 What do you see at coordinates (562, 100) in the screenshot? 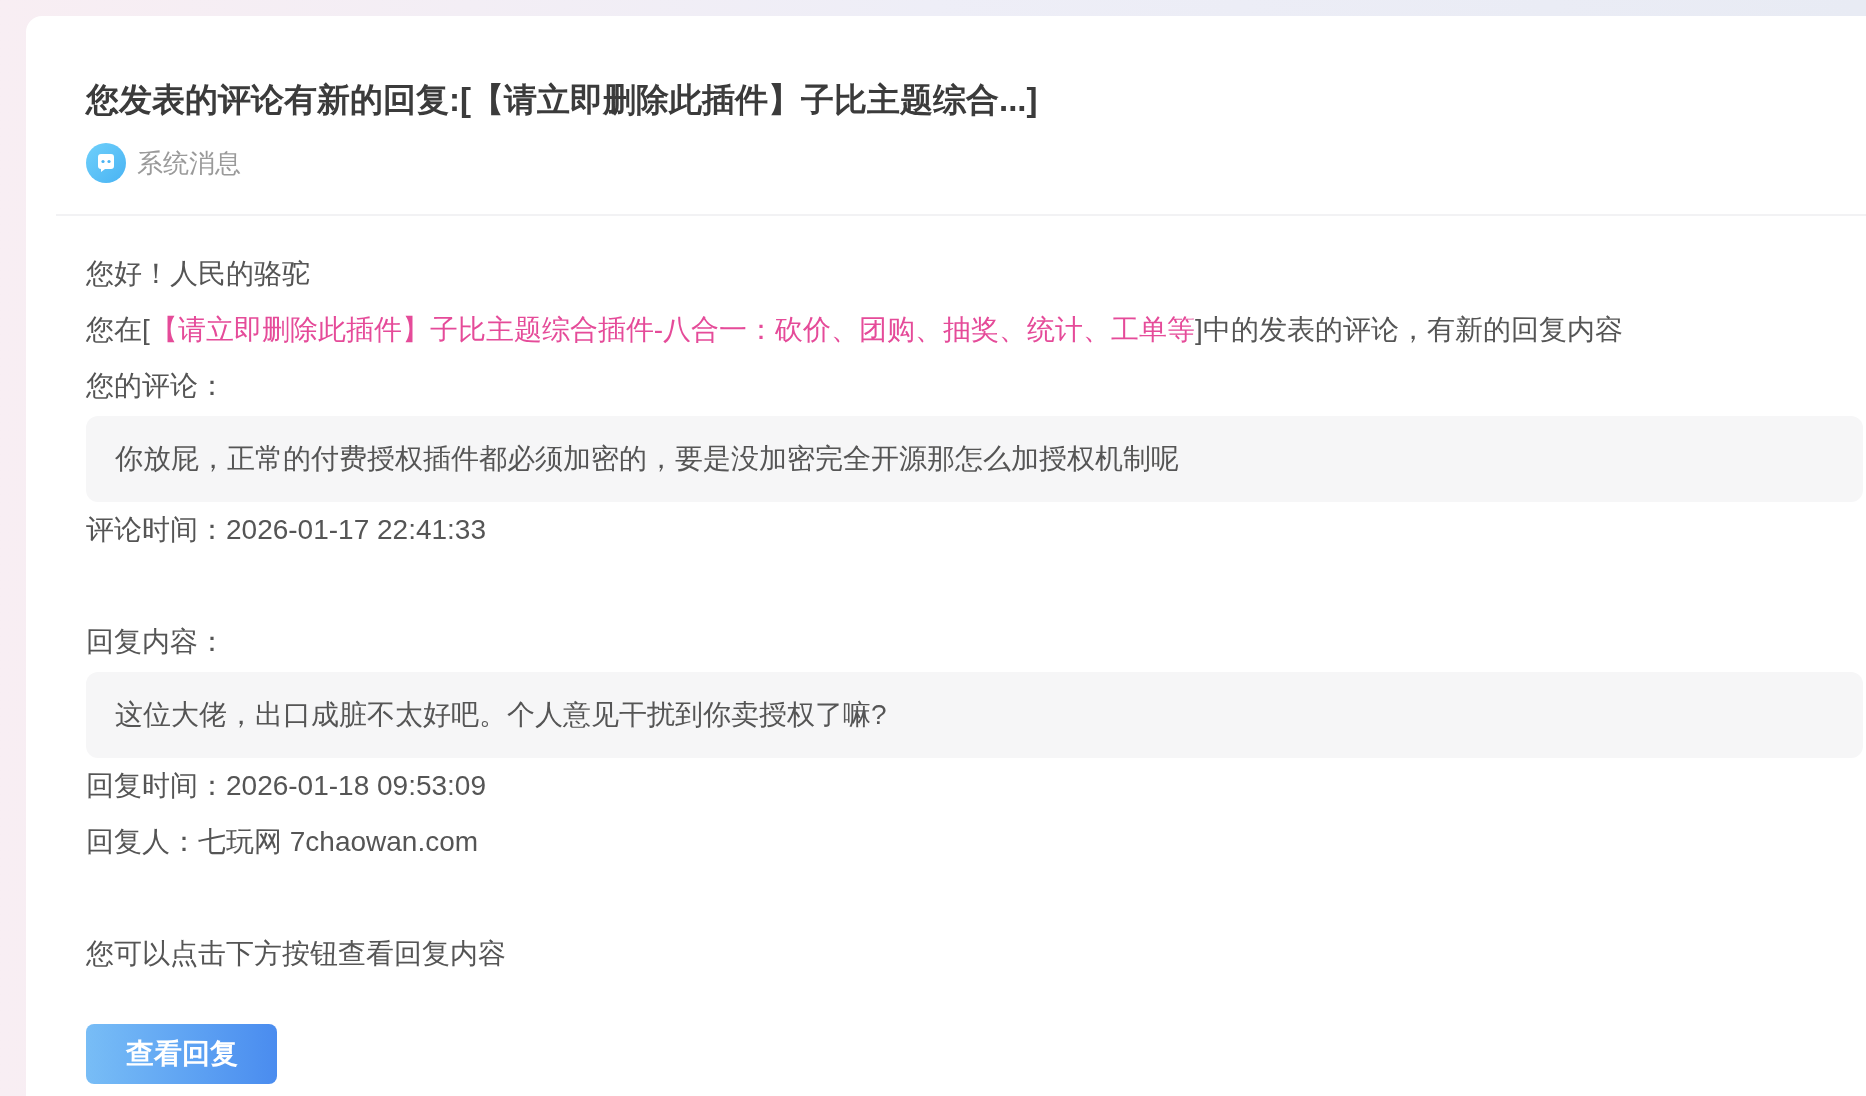
I see `message-title: 您发表的评论有新的回复:[【请立即删除此插件】子比主题综合...]` at bounding box center [562, 100].